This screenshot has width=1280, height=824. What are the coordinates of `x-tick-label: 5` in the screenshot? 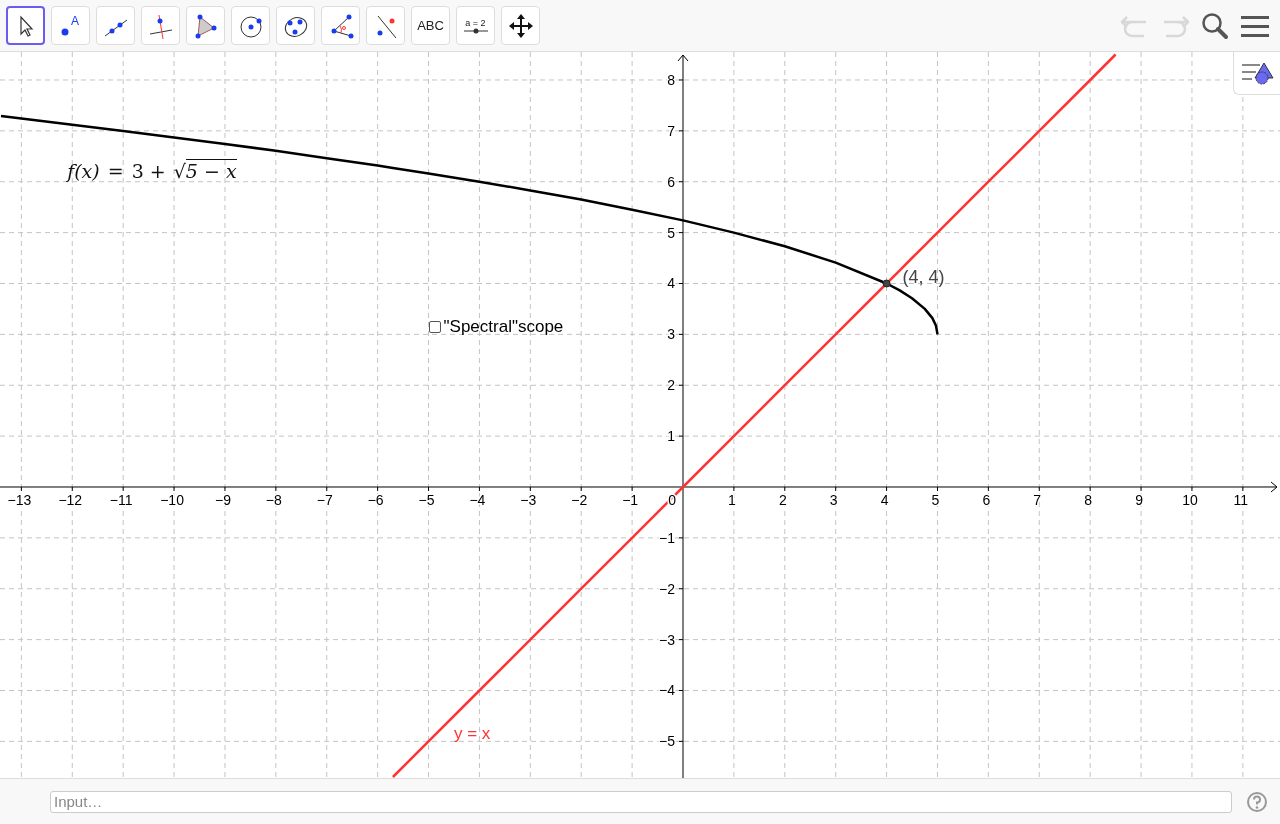 It's located at (935, 500).